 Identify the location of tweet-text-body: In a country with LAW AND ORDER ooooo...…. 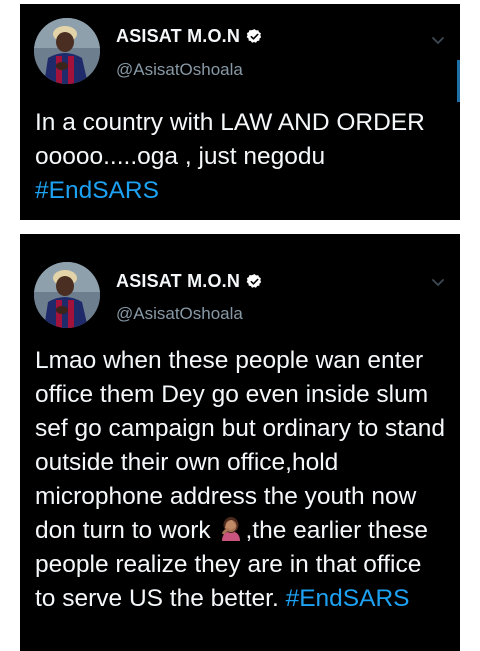
(233, 139).